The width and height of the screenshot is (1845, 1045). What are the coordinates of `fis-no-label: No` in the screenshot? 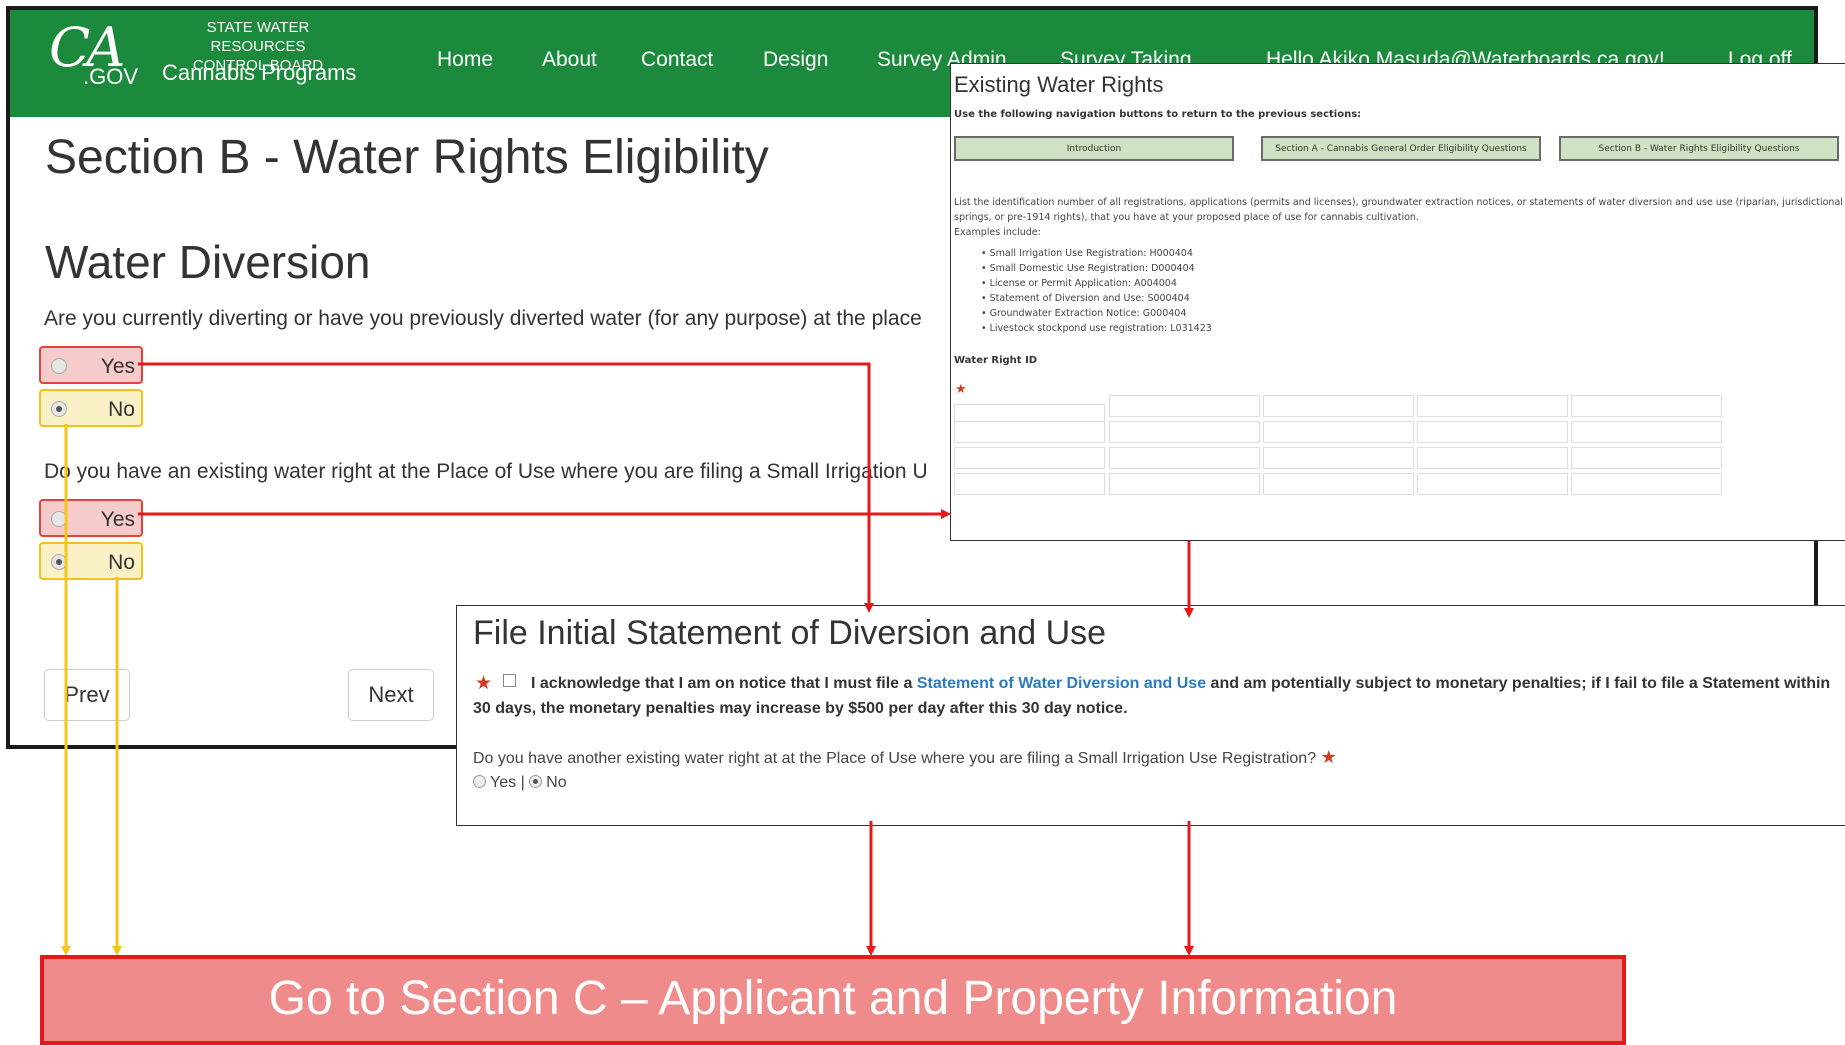 It's located at (556, 782).